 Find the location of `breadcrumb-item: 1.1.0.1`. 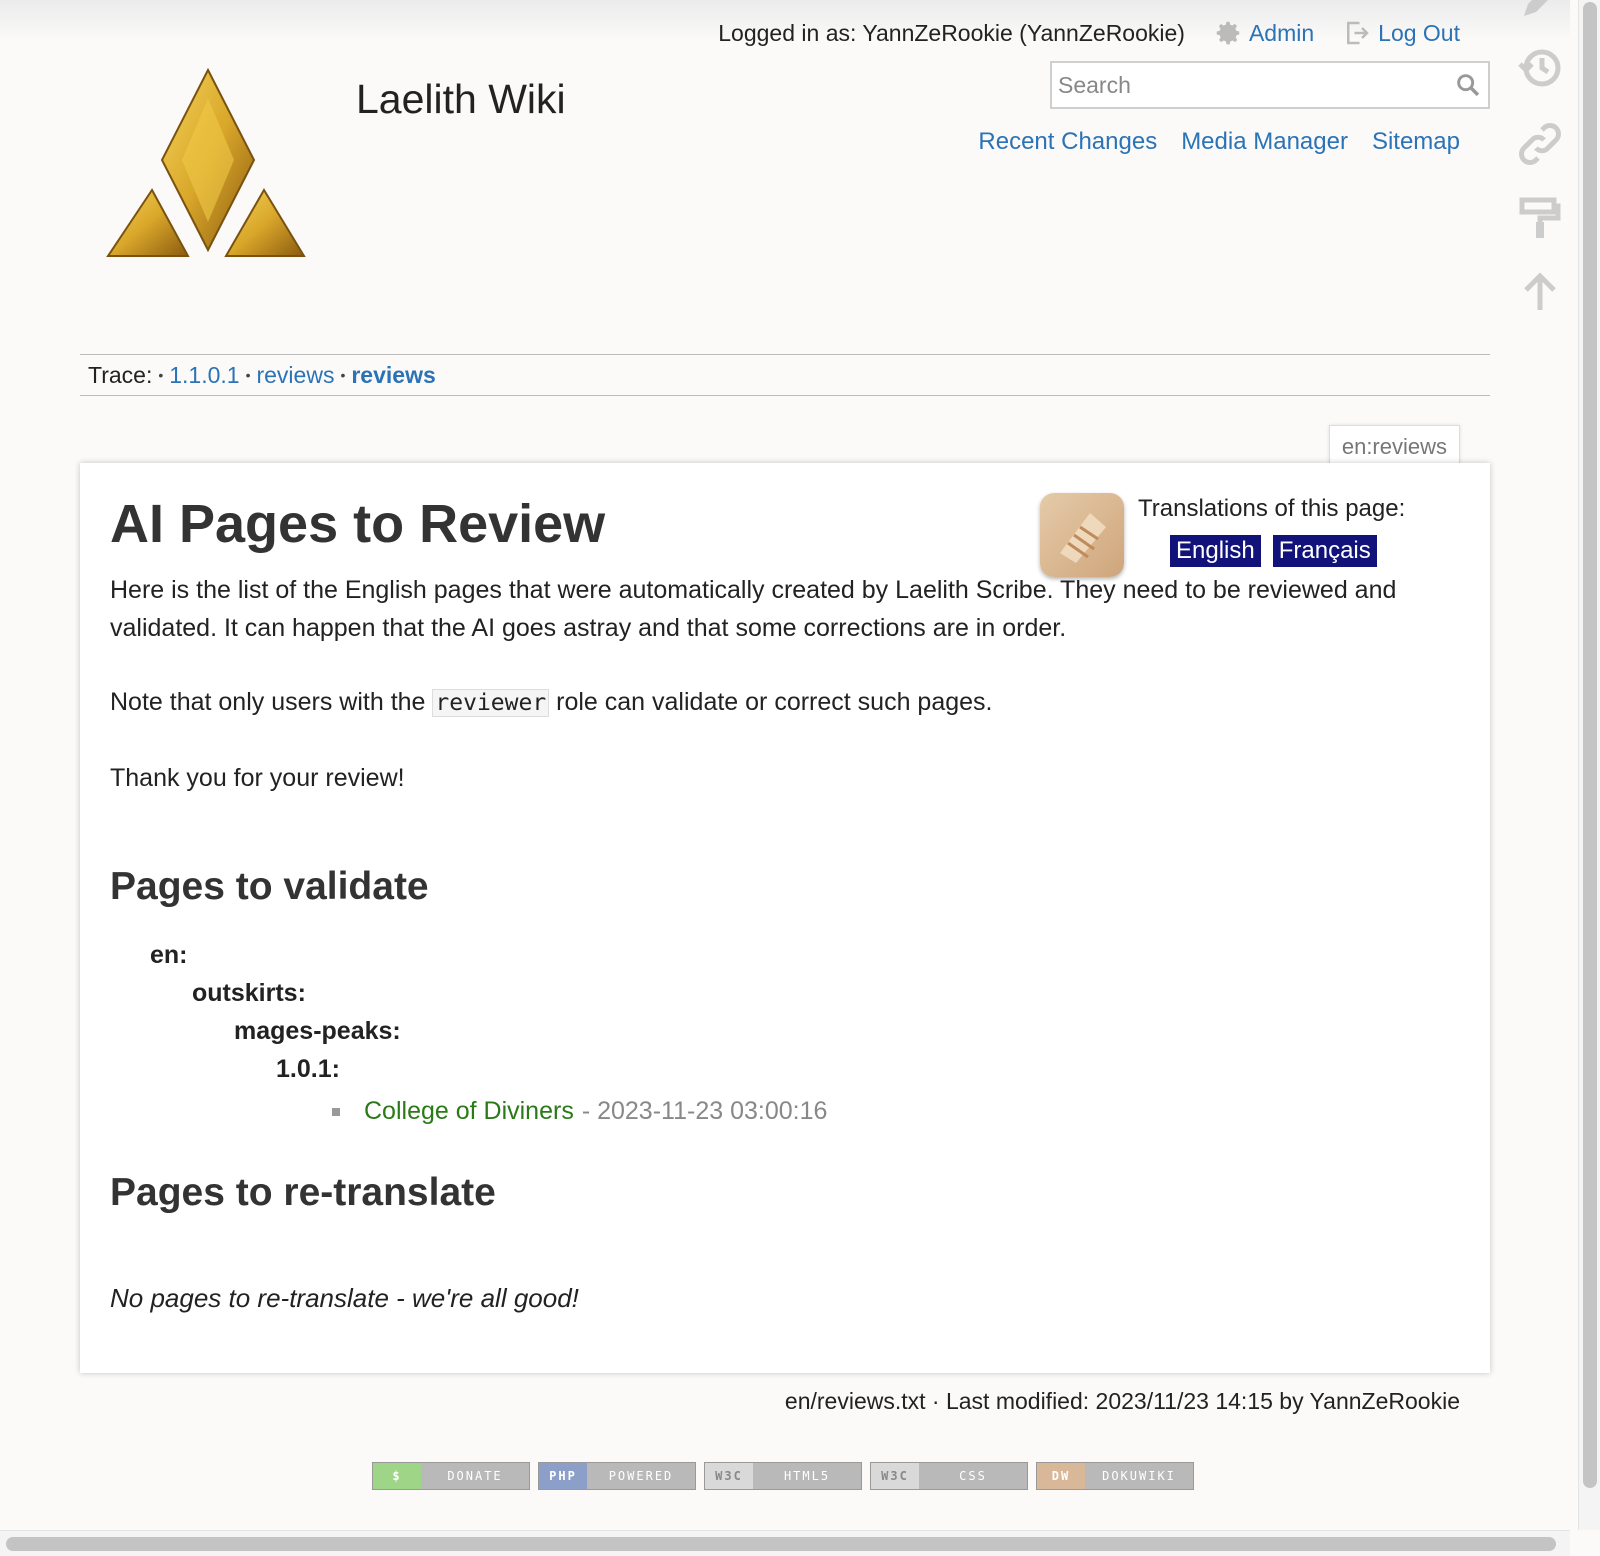

breadcrumb-item: 1.1.0.1 is located at coordinates (204, 375).